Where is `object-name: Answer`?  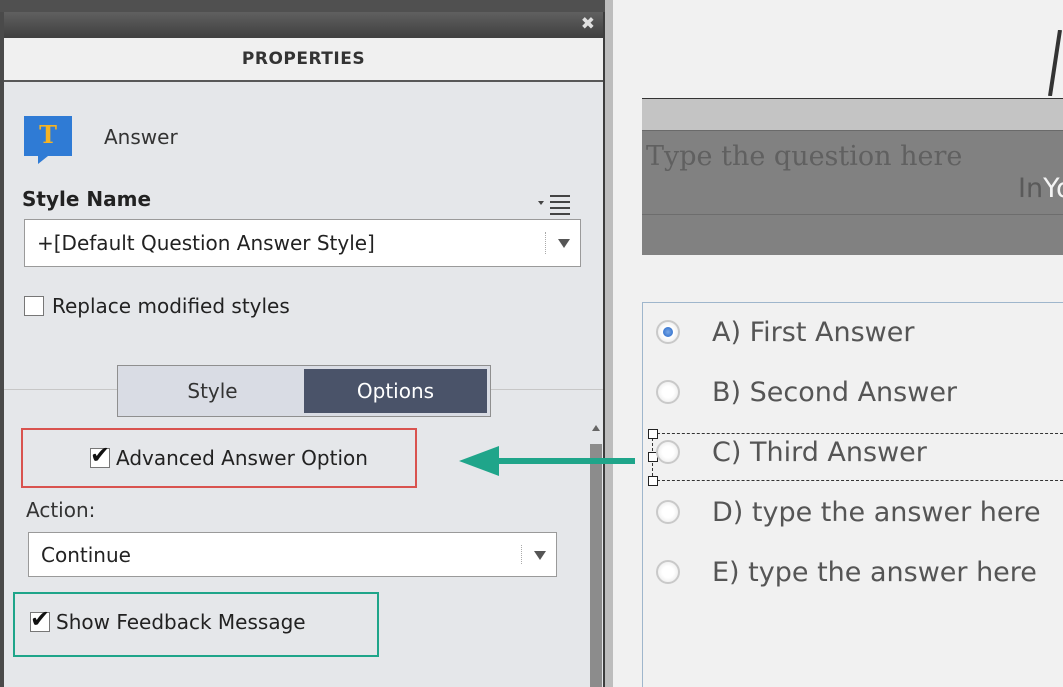
object-name: Answer is located at coordinates (141, 137).